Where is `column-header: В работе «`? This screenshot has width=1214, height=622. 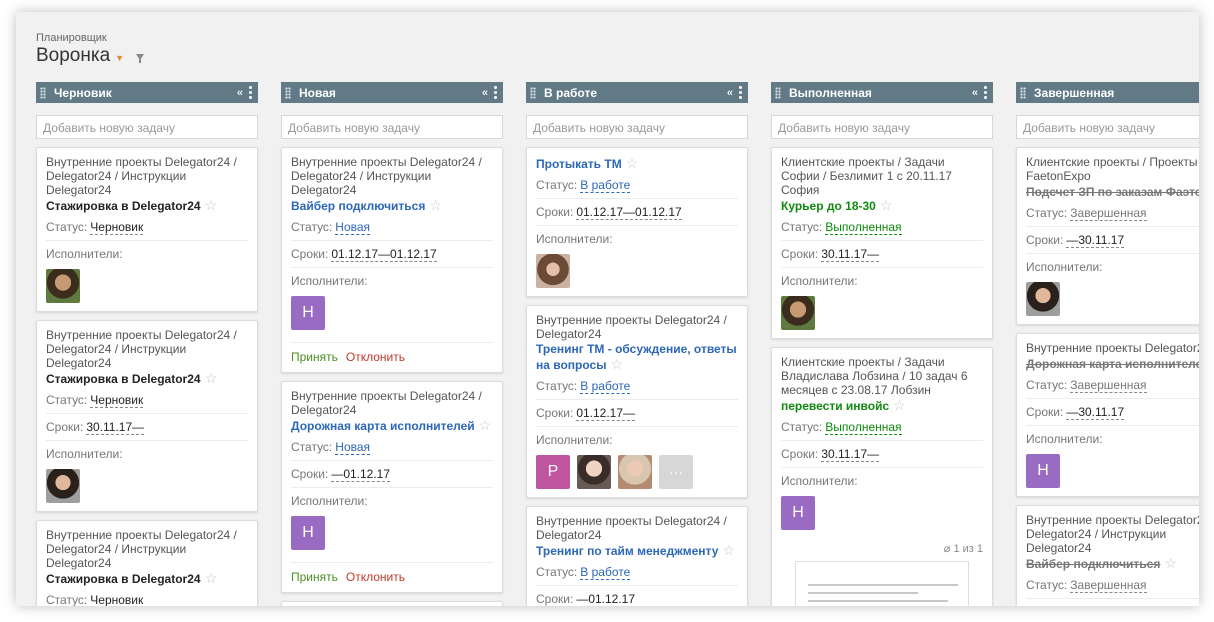 column-header: В работе « is located at coordinates (637, 92).